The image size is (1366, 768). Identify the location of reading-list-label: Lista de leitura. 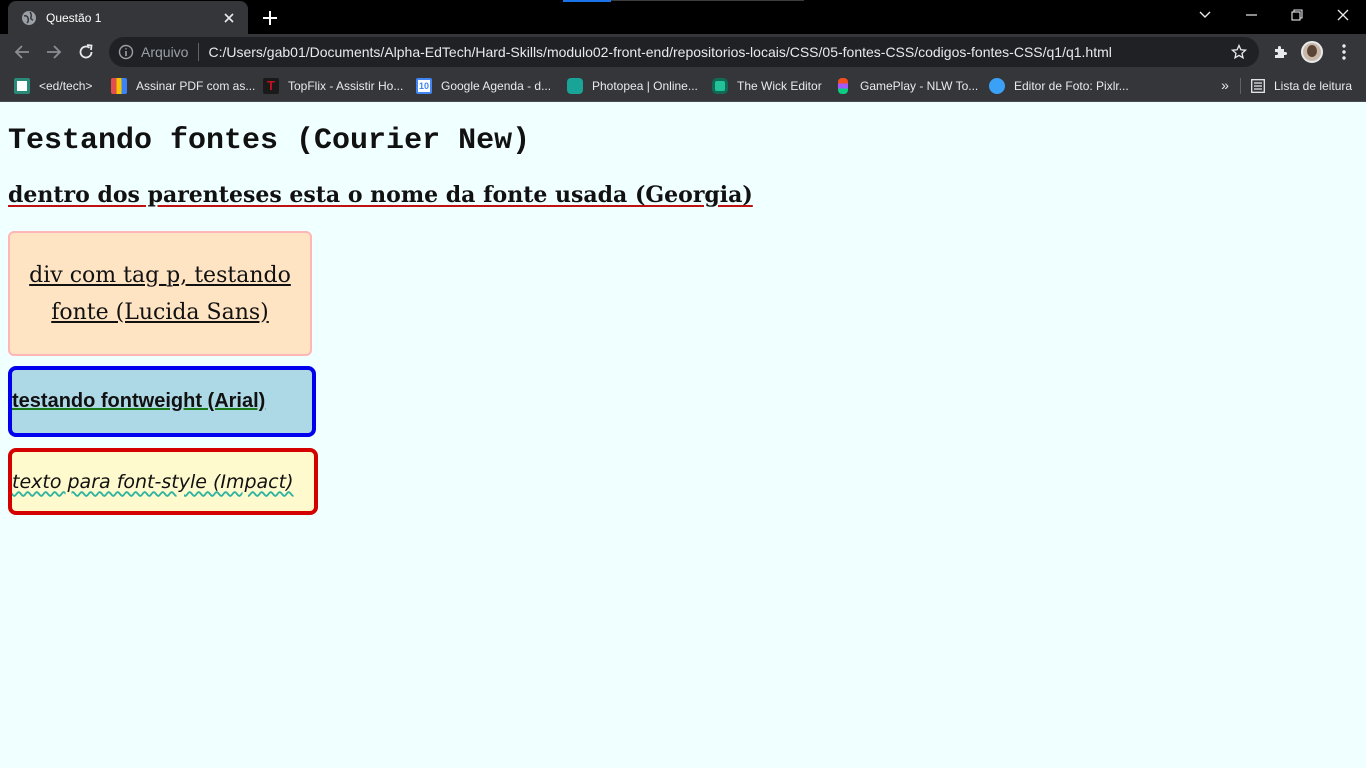
(1313, 86).